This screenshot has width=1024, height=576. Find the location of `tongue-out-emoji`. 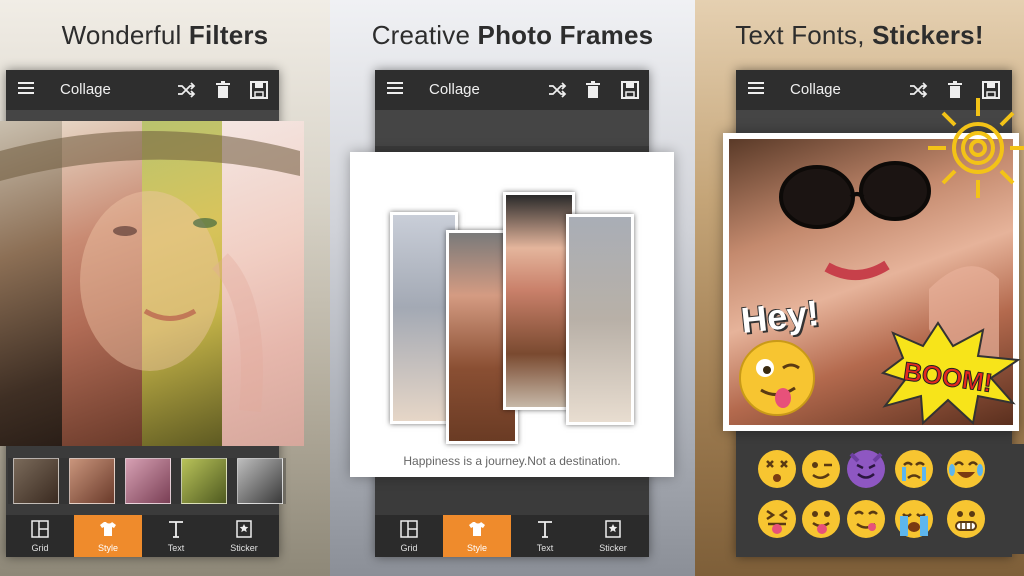

tongue-out-emoji is located at coordinates (821, 519).